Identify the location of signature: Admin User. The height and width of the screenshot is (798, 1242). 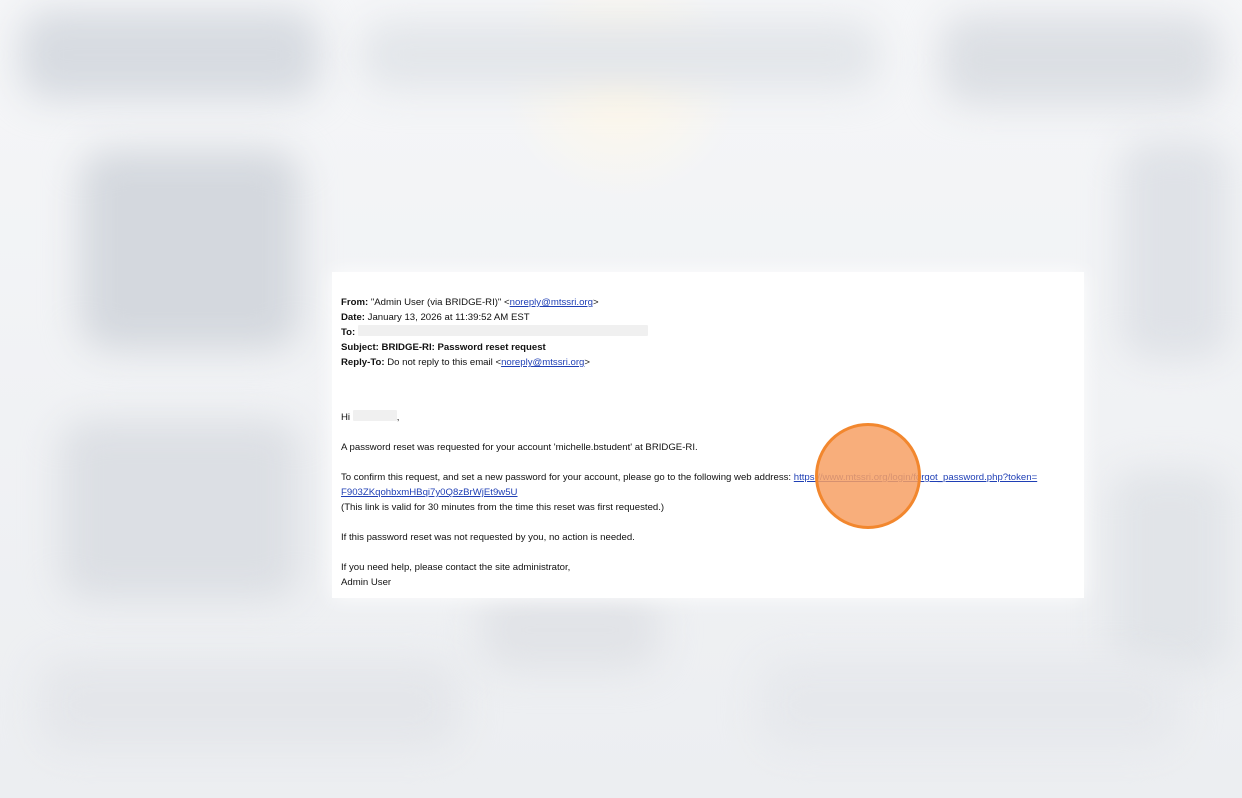
(366, 582).